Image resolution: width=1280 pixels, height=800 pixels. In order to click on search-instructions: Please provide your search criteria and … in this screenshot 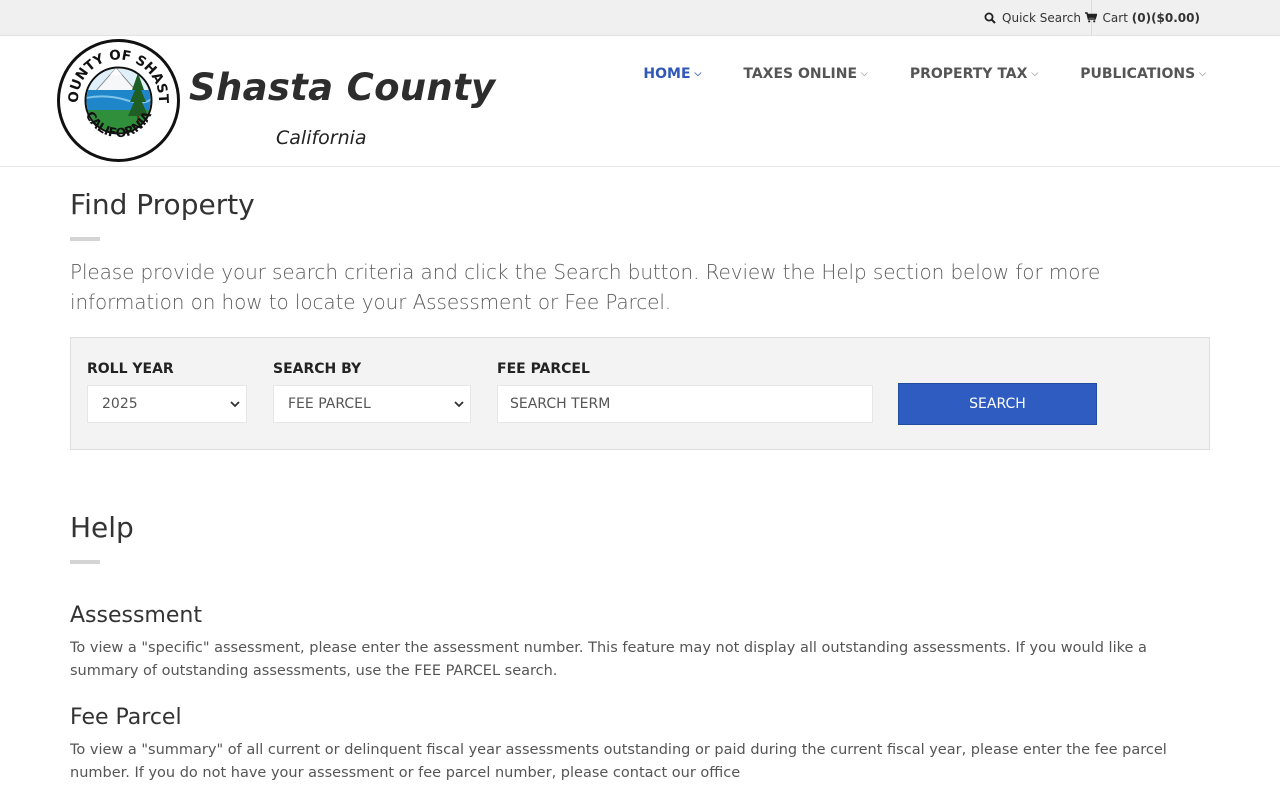, I will do `click(585, 287)`.